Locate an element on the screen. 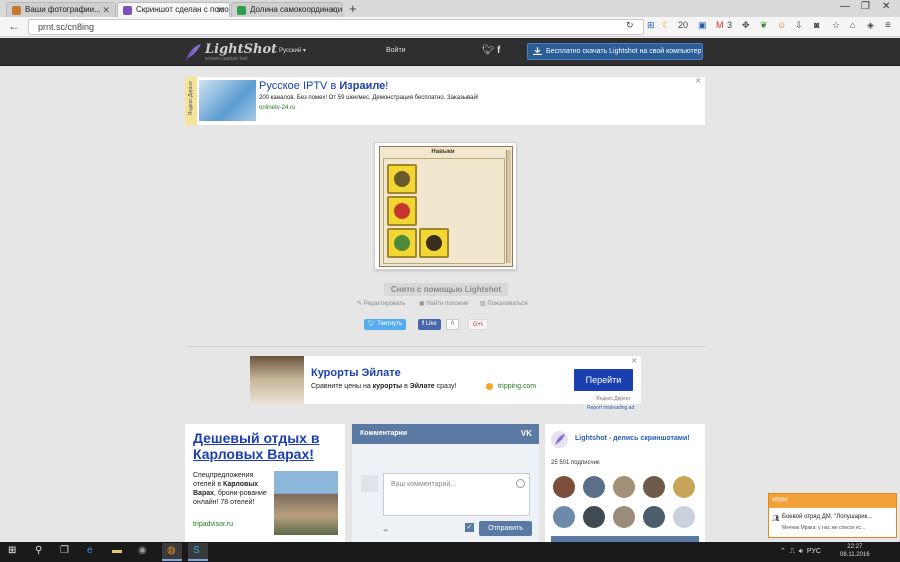 Image resolution: width=900 pixels, height=562 pixels. facebook-icon: f is located at coordinates (498, 50).